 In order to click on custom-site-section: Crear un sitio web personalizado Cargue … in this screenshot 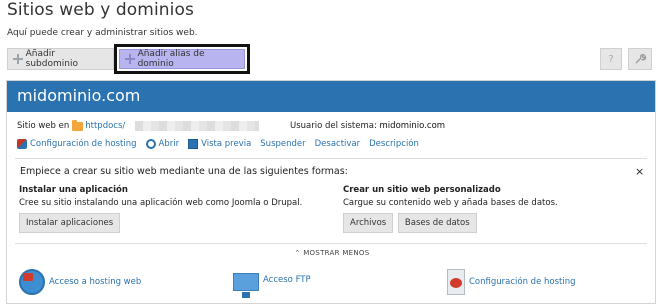, I will do `click(450, 209)`.